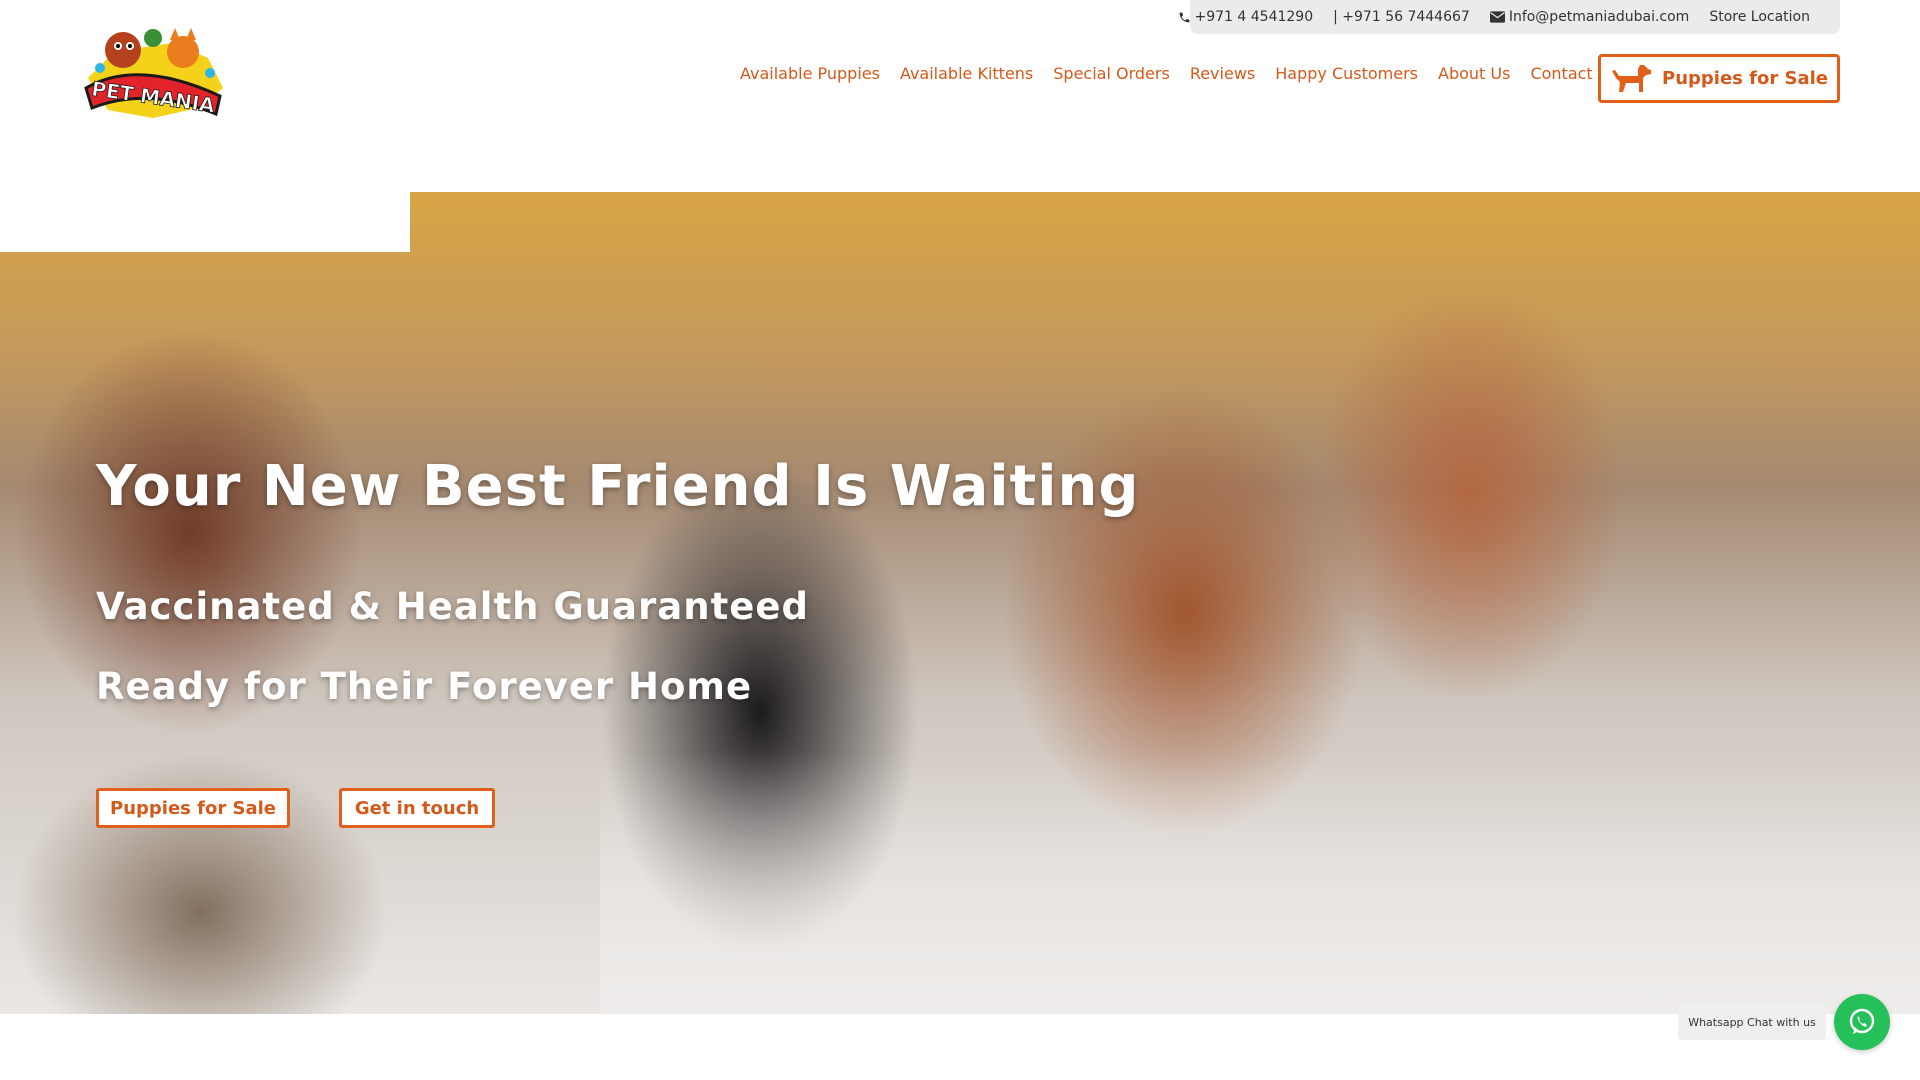 The image size is (1920, 1080). Describe the element at coordinates (452, 606) in the screenshot. I see `hero-subtitle-1: Vaccinated & Health Guaranteed` at that location.